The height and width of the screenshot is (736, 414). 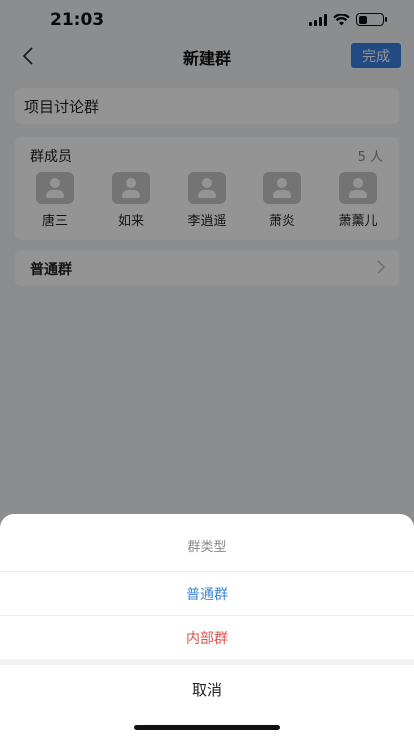 I want to click on option-normal-group: 普通群, so click(x=207, y=593).